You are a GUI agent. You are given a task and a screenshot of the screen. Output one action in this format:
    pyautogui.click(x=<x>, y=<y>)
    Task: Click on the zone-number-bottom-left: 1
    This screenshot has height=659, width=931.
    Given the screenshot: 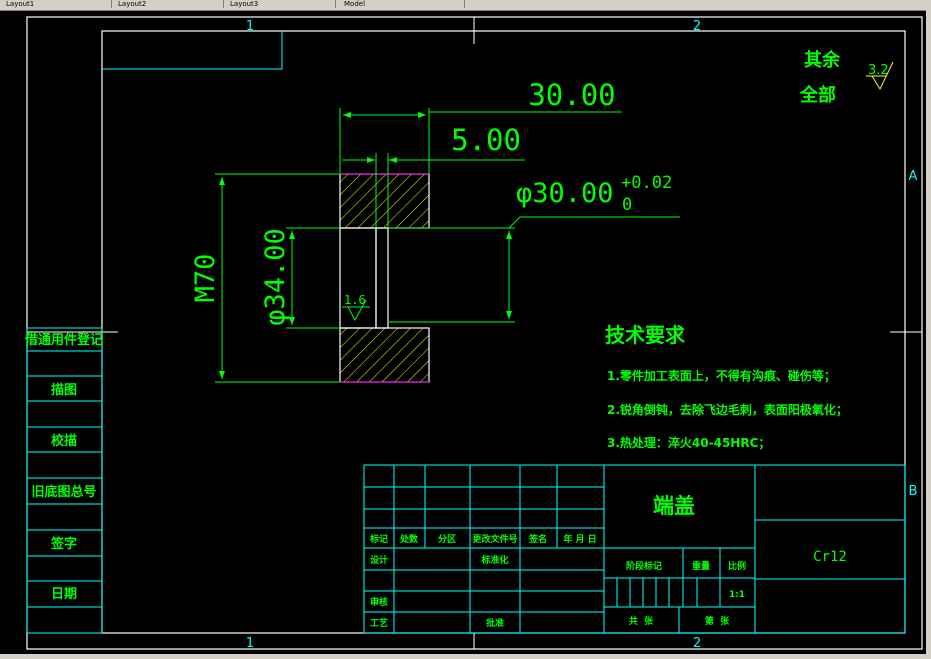 What is the action you would take?
    pyautogui.click(x=250, y=643)
    